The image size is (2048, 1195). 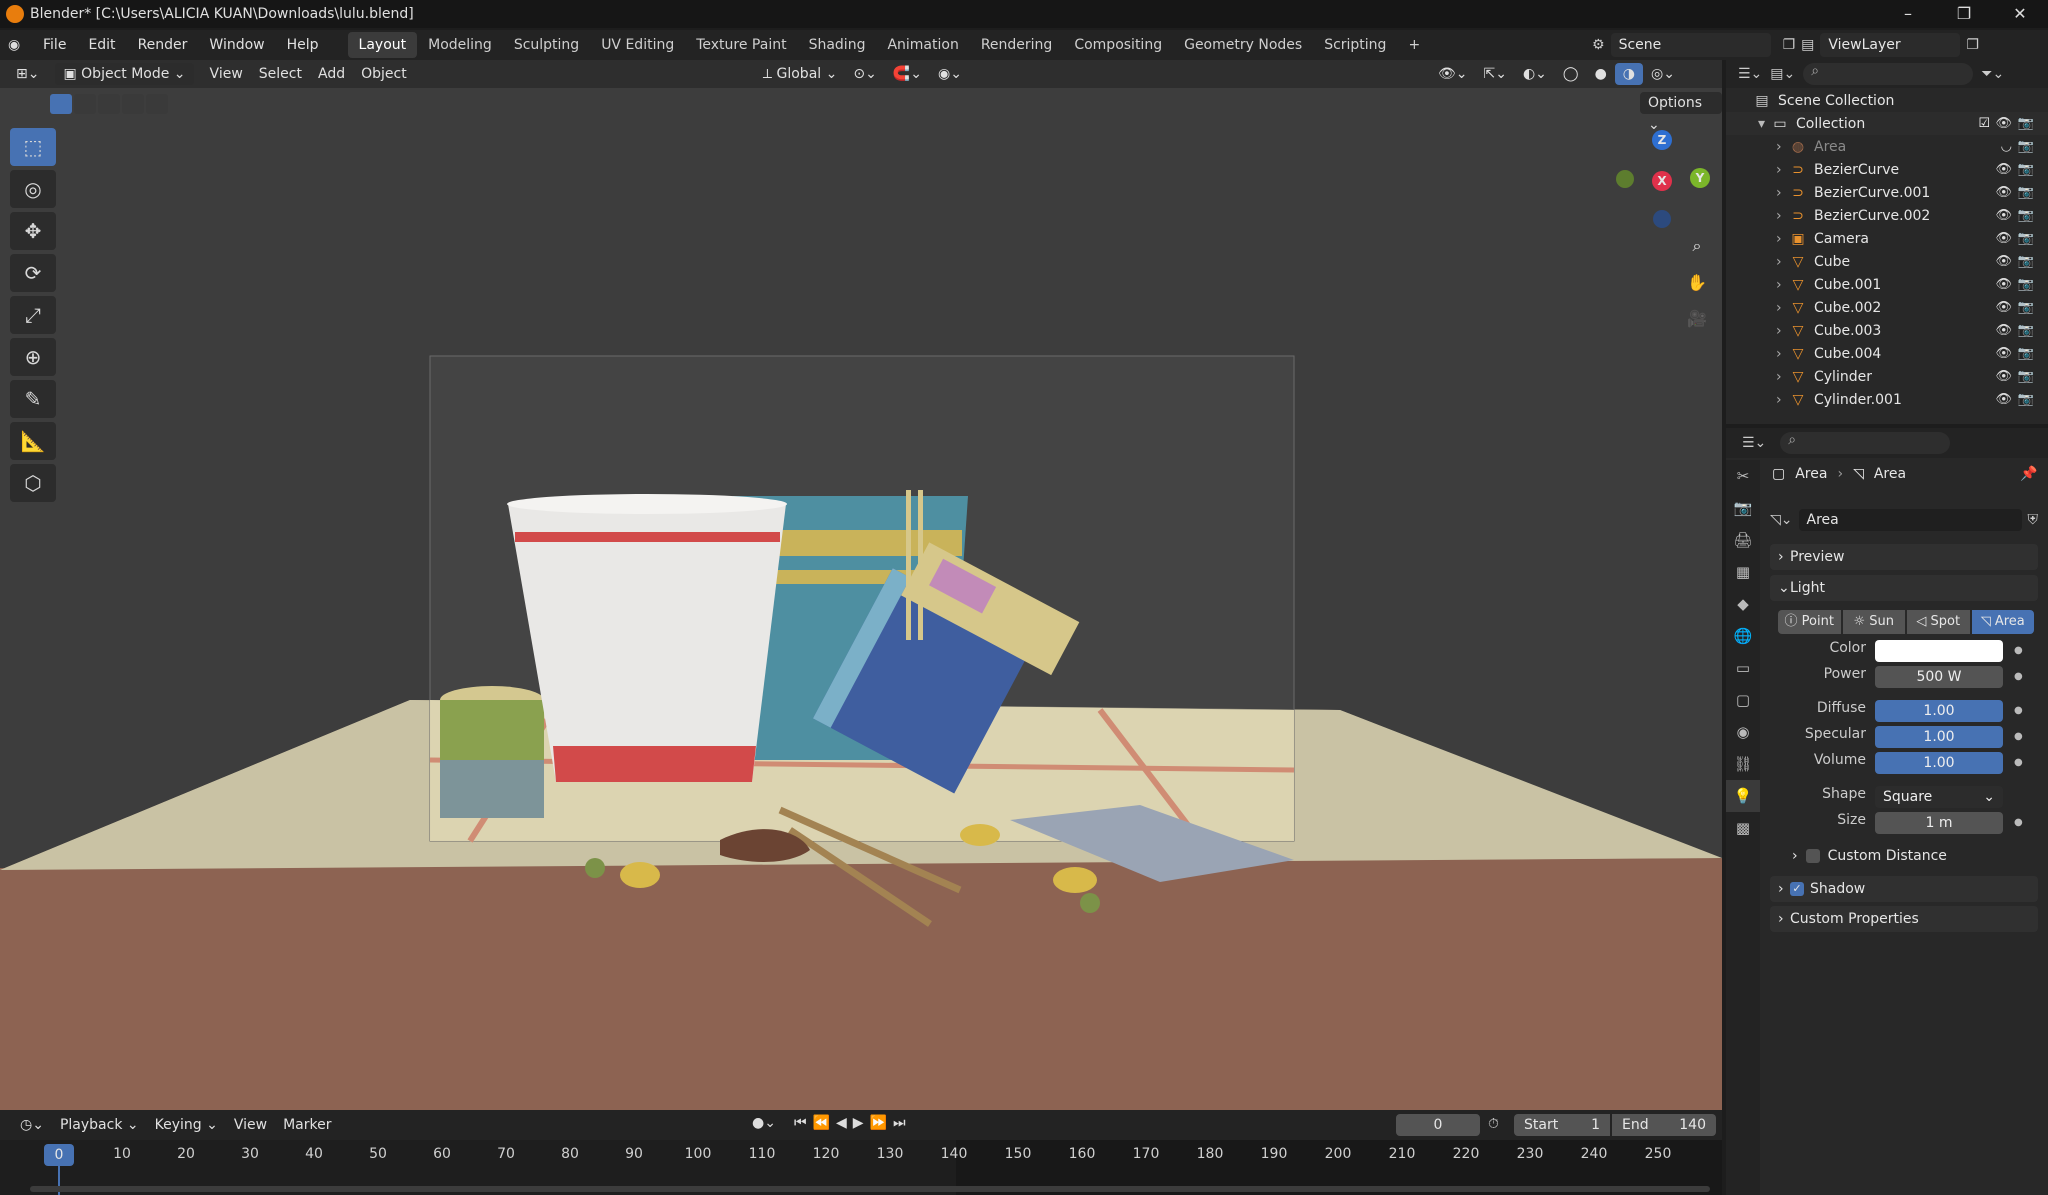 I want to click on outliner-item: › ▽ Cylinder.001 👁 📷, so click(x=1887, y=399).